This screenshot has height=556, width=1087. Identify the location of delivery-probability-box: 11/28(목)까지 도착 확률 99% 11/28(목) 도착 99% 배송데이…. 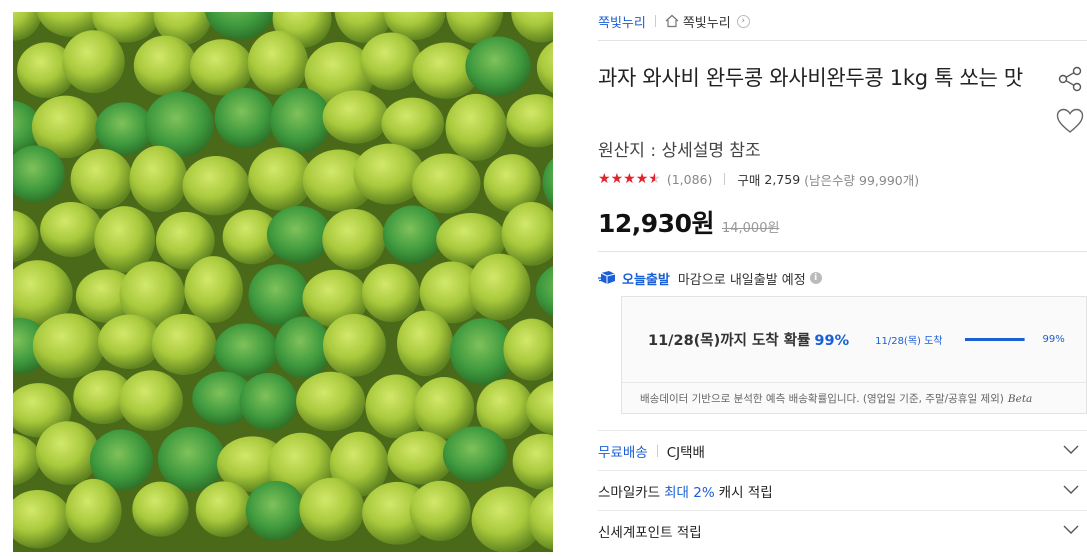
(854, 355).